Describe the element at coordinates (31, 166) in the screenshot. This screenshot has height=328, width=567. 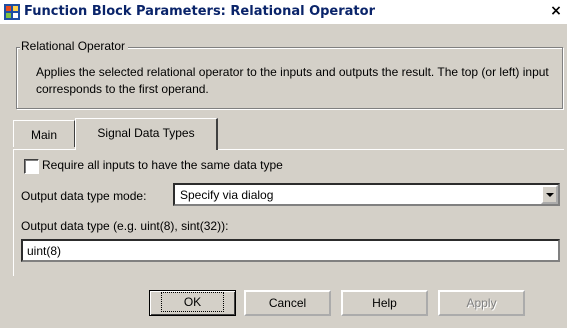
I see `same-data-type-checkbox` at that location.